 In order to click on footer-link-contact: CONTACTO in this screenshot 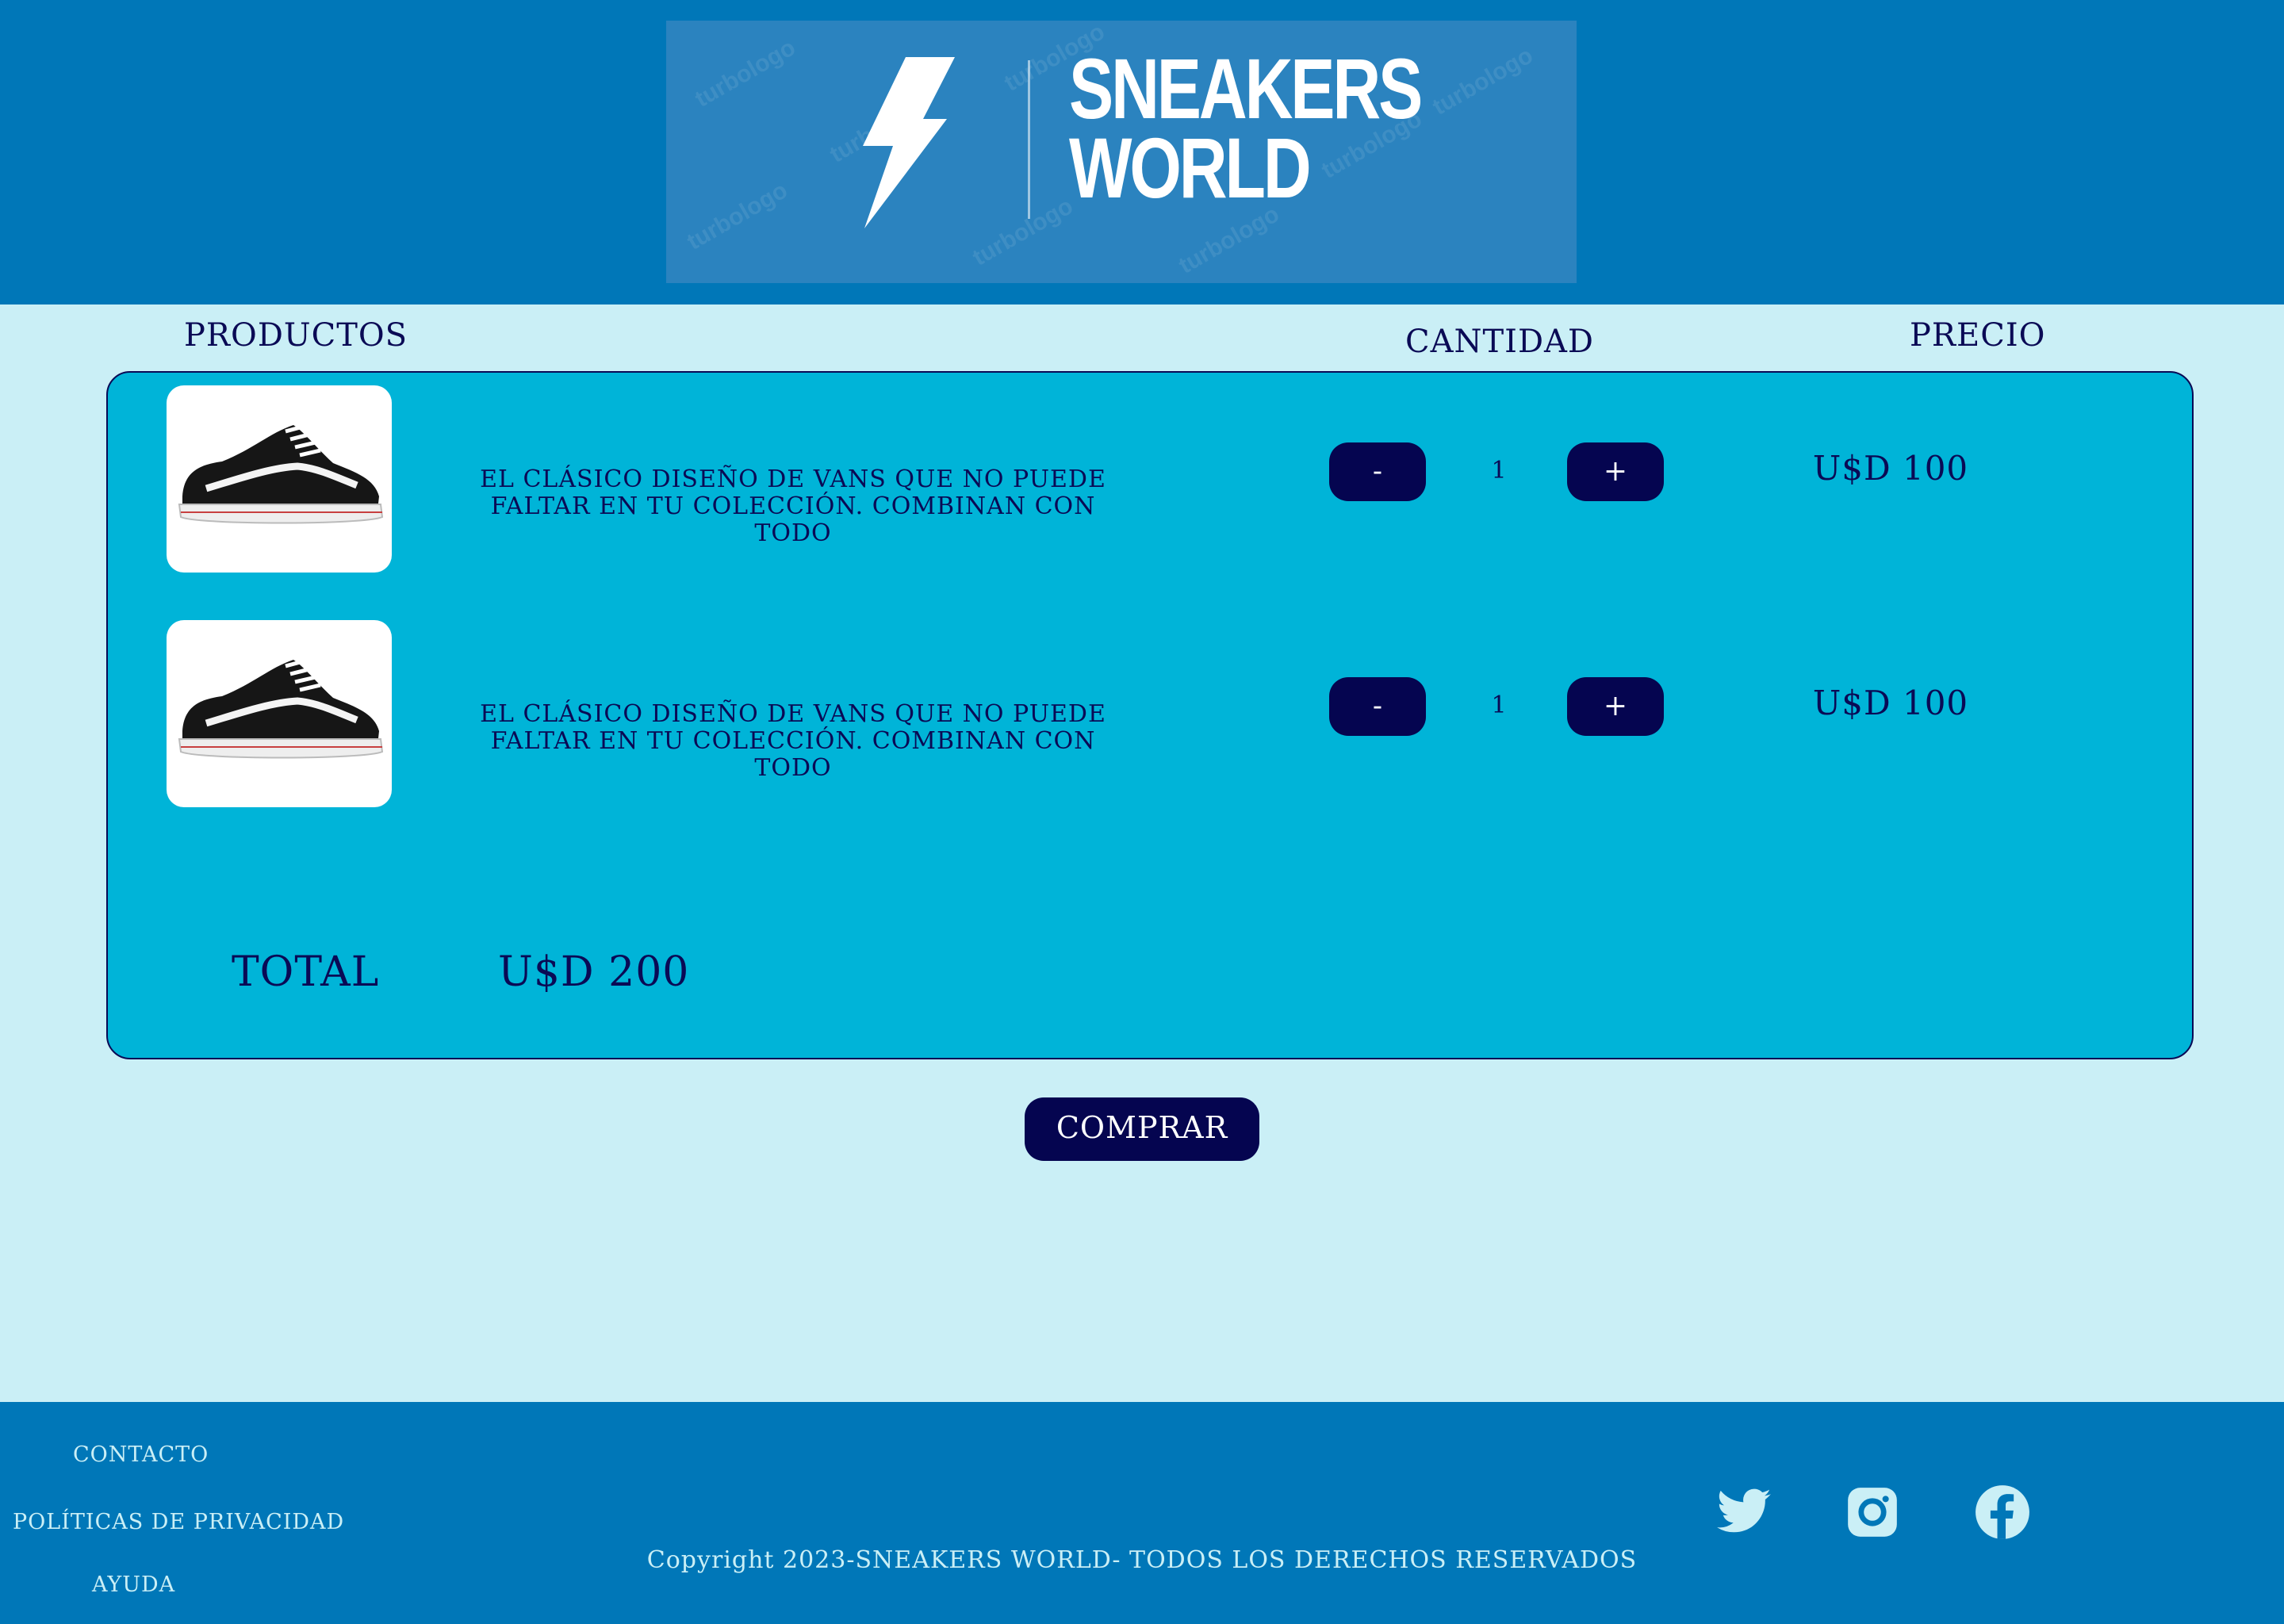, I will do `click(141, 1454)`.